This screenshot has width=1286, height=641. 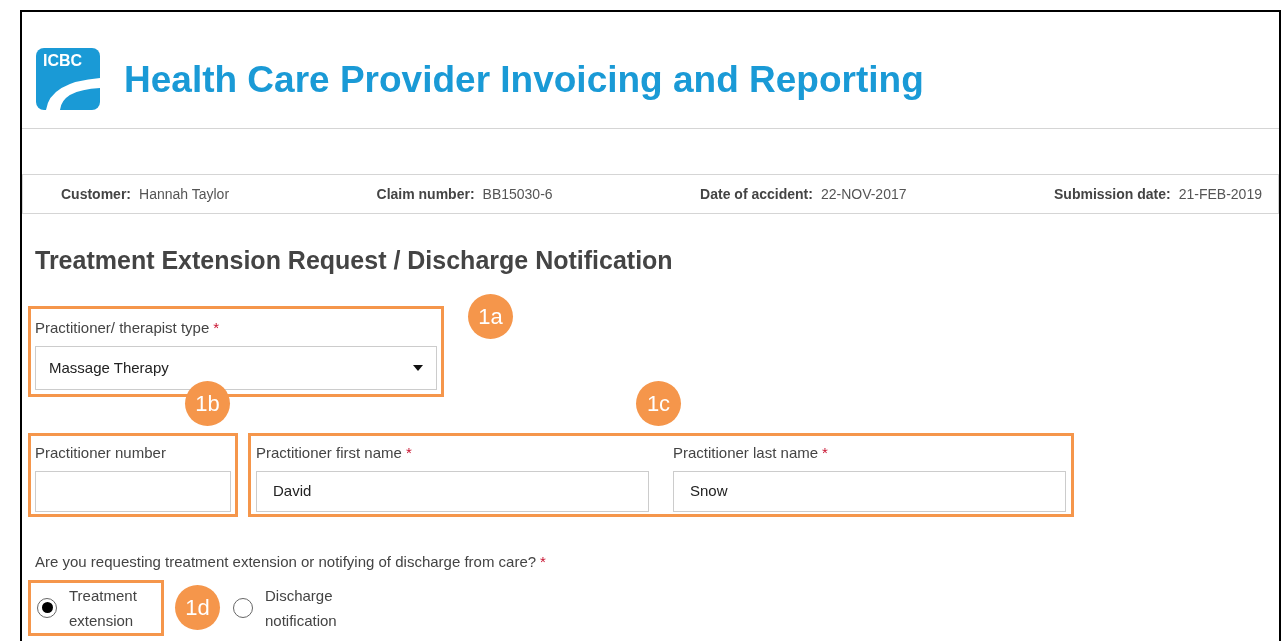 I want to click on callout-badge: 1c, so click(x=658, y=403).